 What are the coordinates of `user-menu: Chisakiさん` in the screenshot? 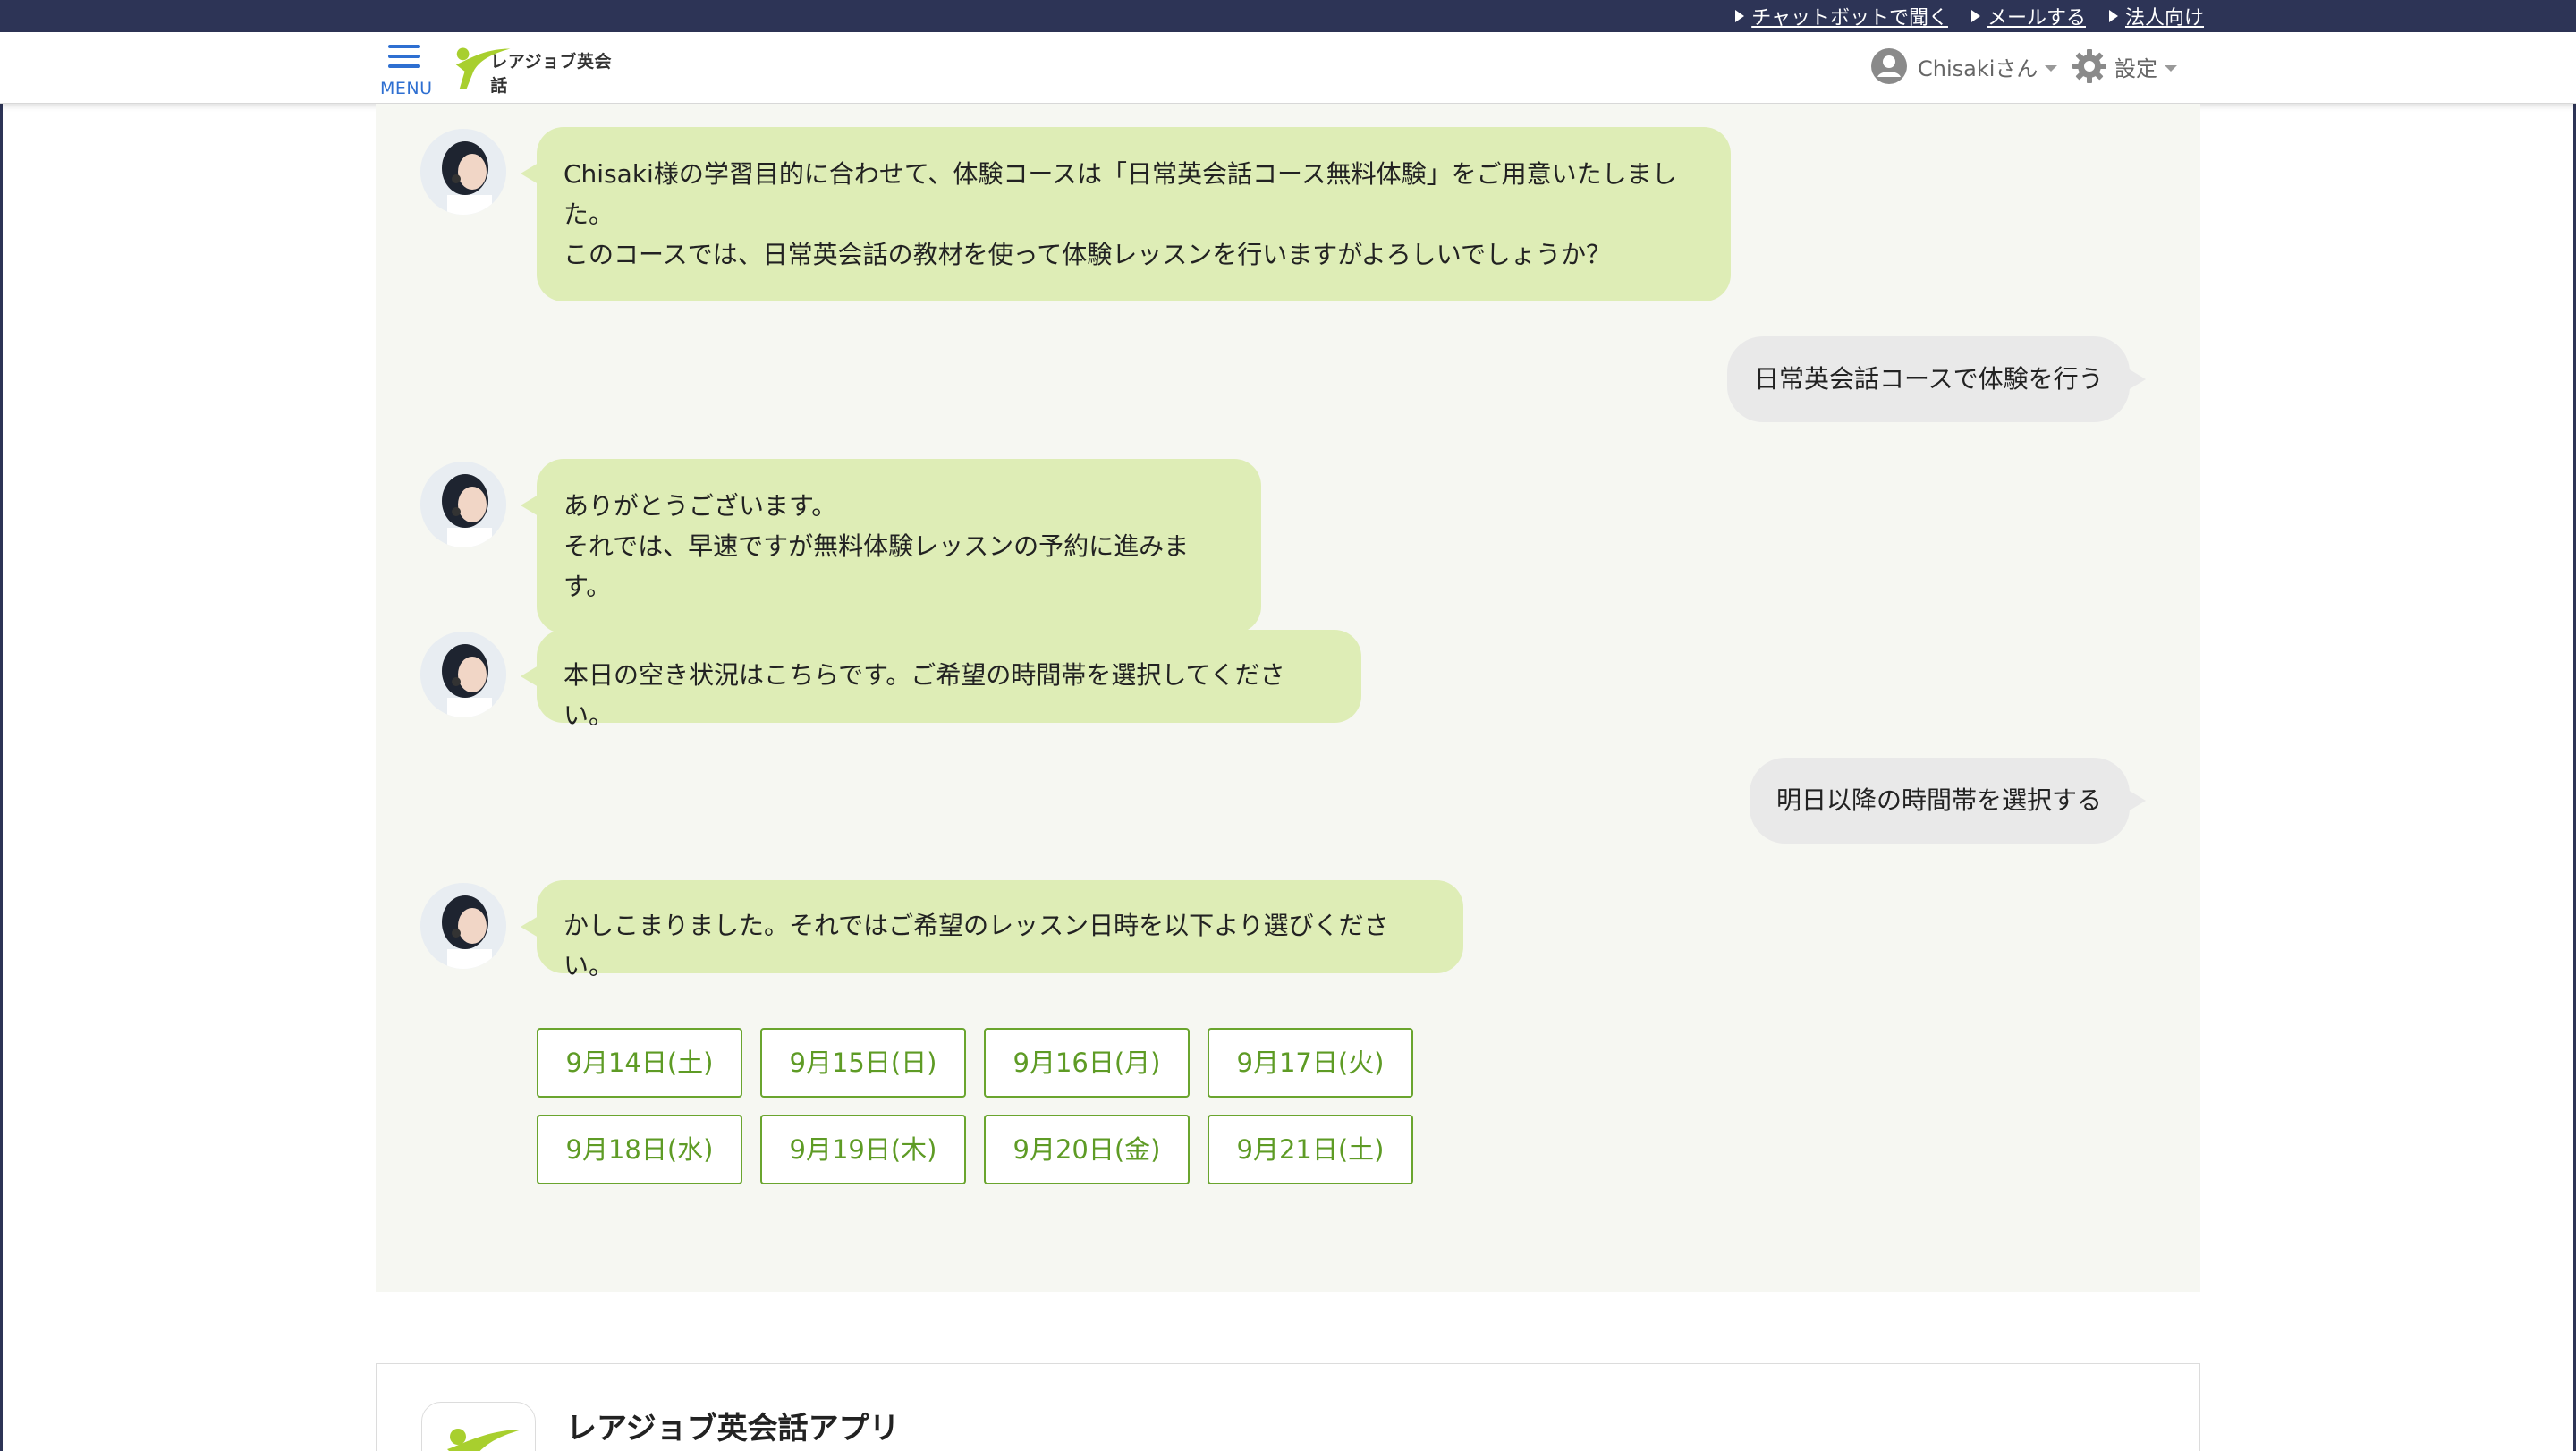 It's located at (1964, 66).